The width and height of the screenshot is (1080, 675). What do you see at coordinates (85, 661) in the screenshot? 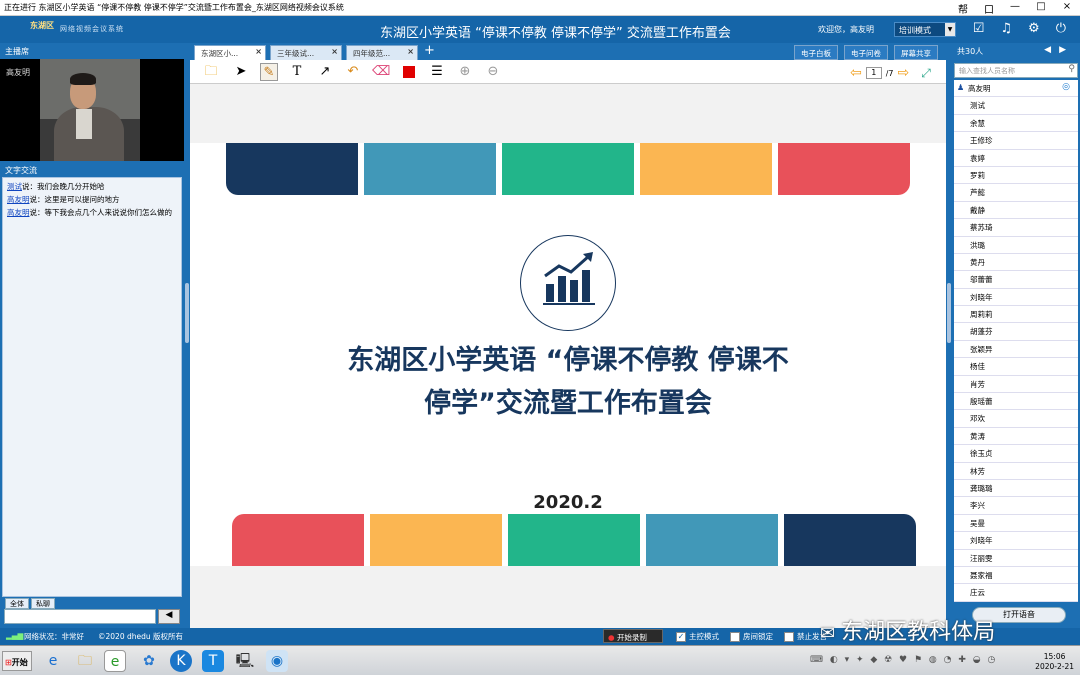
I see `explorer-icon: 🗀` at bounding box center [85, 661].